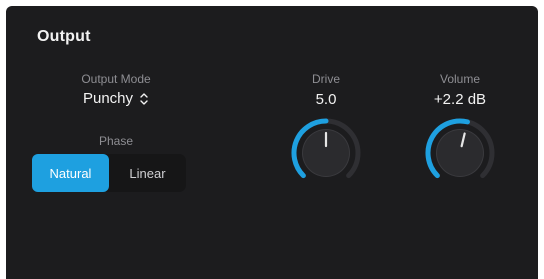 This screenshot has height=279, width=544. What do you see at coordinates (460, 99) in the screenshot?
I see `volume-value: +2.2 dB` at bounding box center [460, 99].